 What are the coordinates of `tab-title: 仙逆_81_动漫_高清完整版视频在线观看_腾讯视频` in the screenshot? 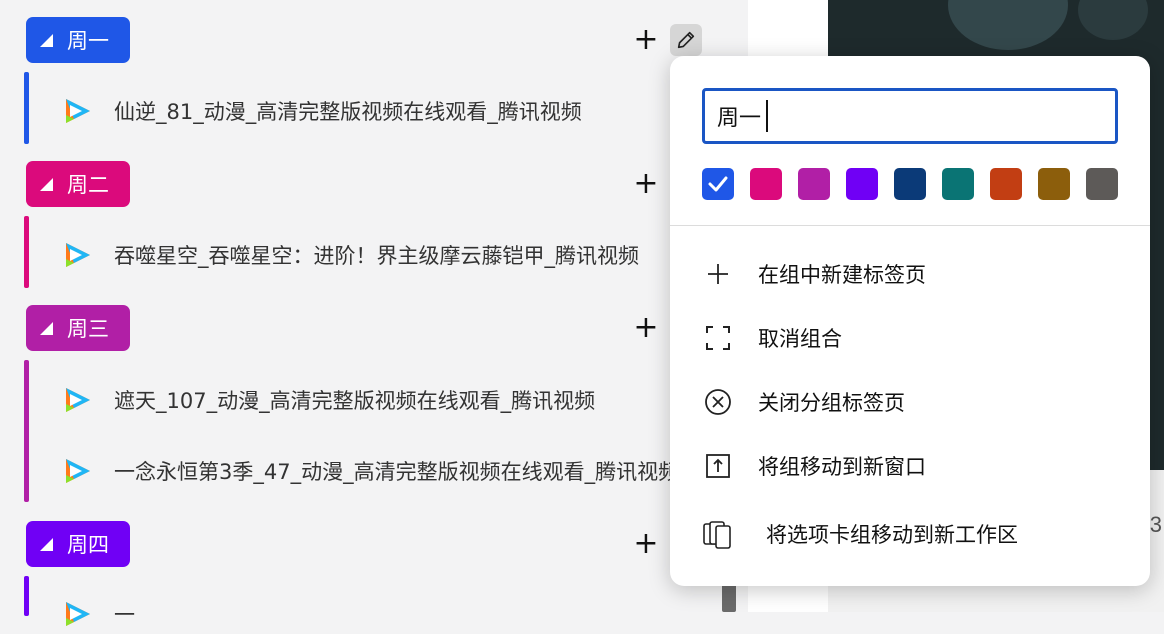 It's located at (348, 112).